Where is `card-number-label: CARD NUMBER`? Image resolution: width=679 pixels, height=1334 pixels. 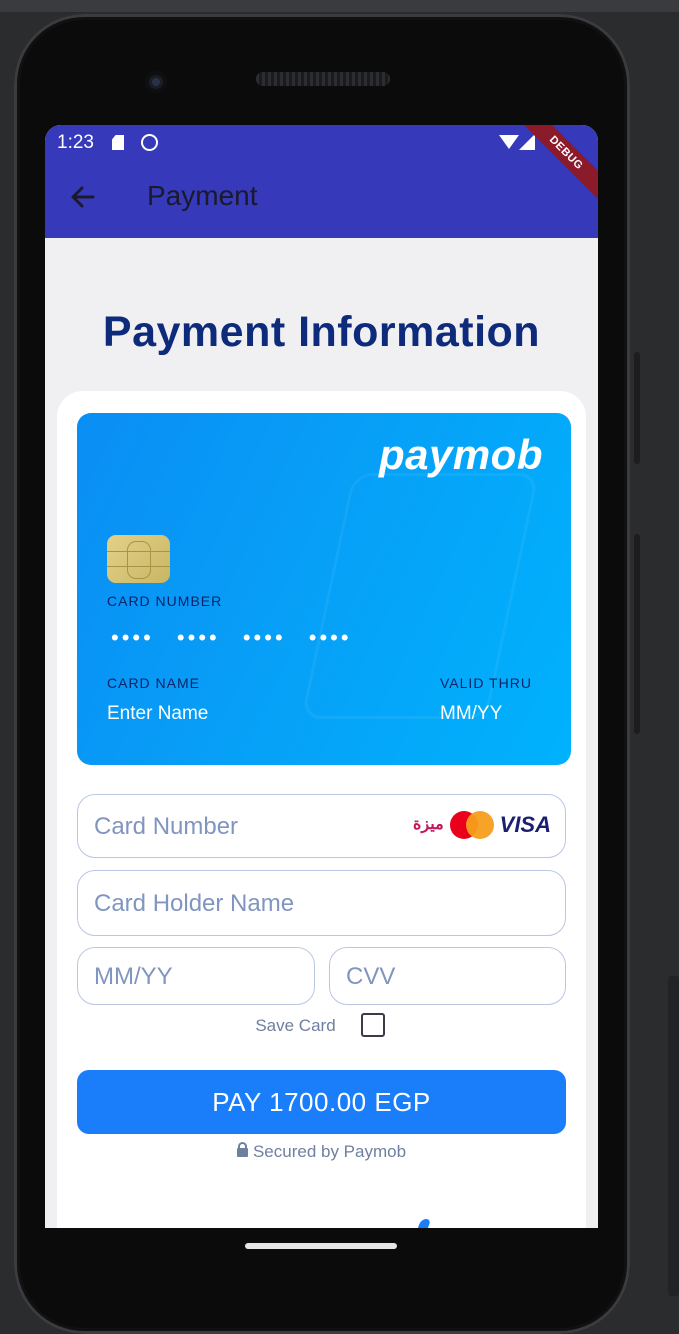
card-number-label: CARD NUMBER is located at coordinates (165, 601).